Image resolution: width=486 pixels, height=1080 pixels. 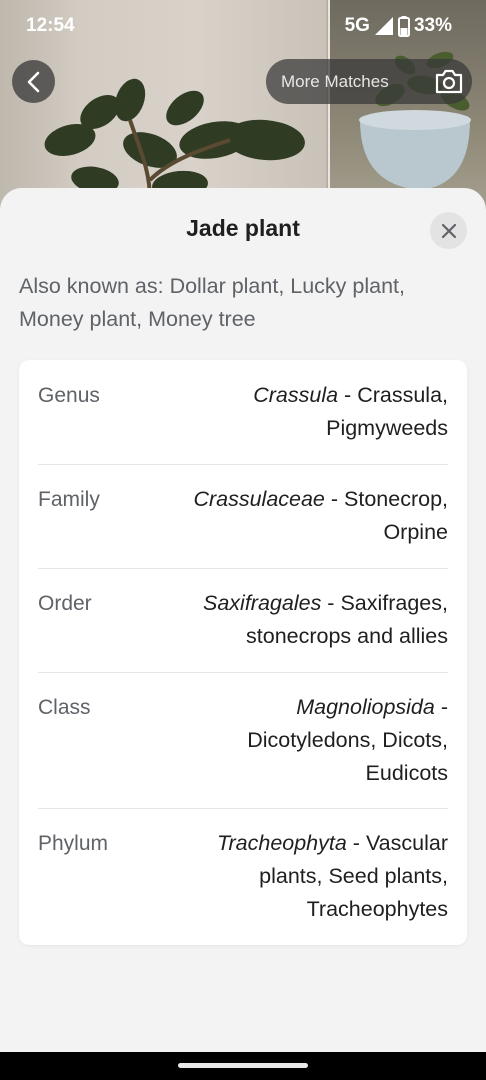 What do you see at coordinates (449, 81) in the screenshot?
I see `camera-icon` at bounding box center [449, 81].